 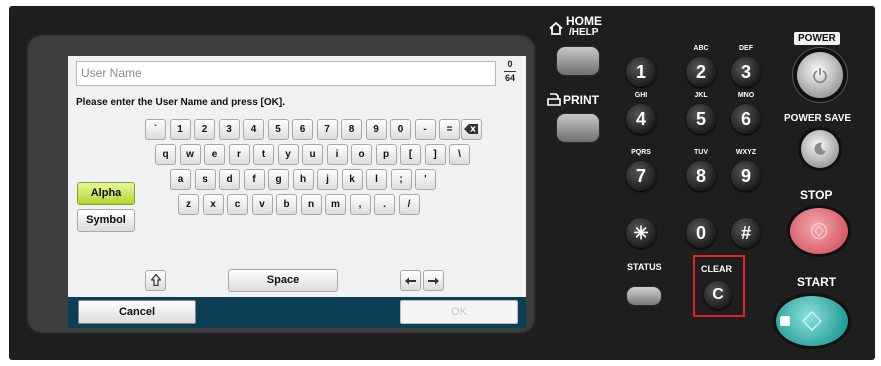 I want to click on keypad-key: 7, so click(x=641, y=176).